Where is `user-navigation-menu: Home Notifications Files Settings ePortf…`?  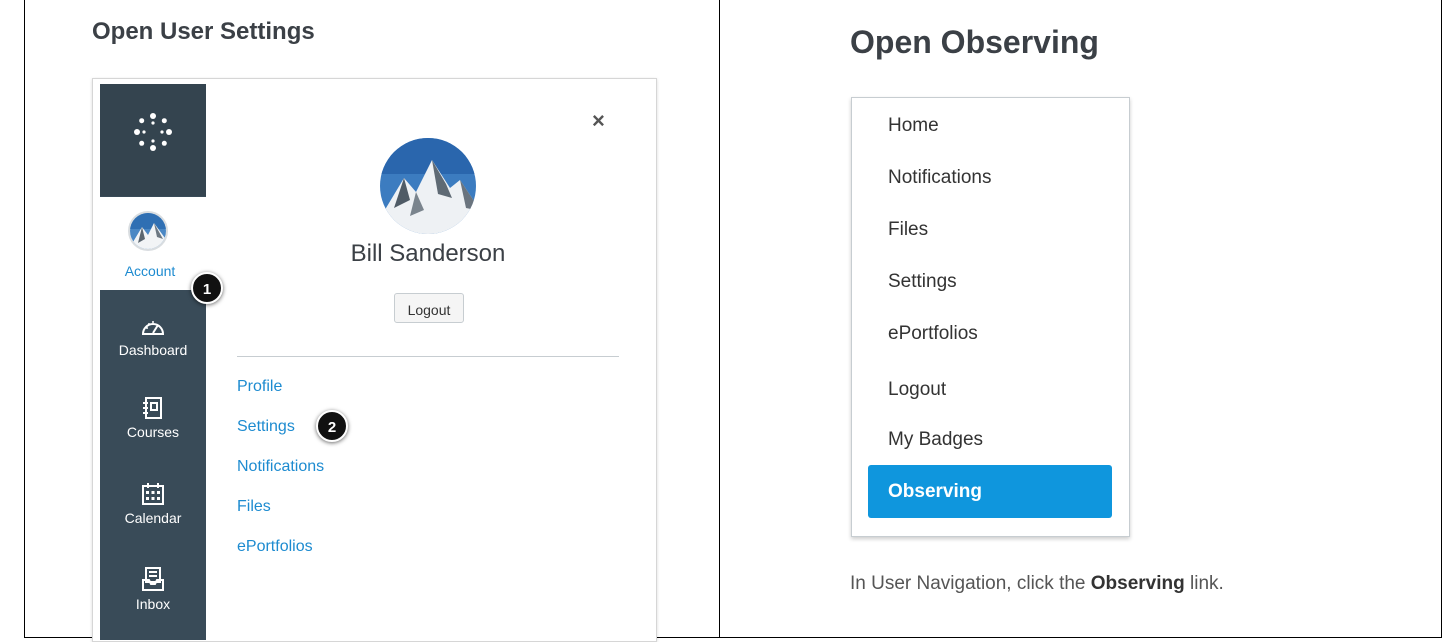 user-navigation-menu: Home Notifications Files Settings ePortf… is located at coordinates (990, 317).